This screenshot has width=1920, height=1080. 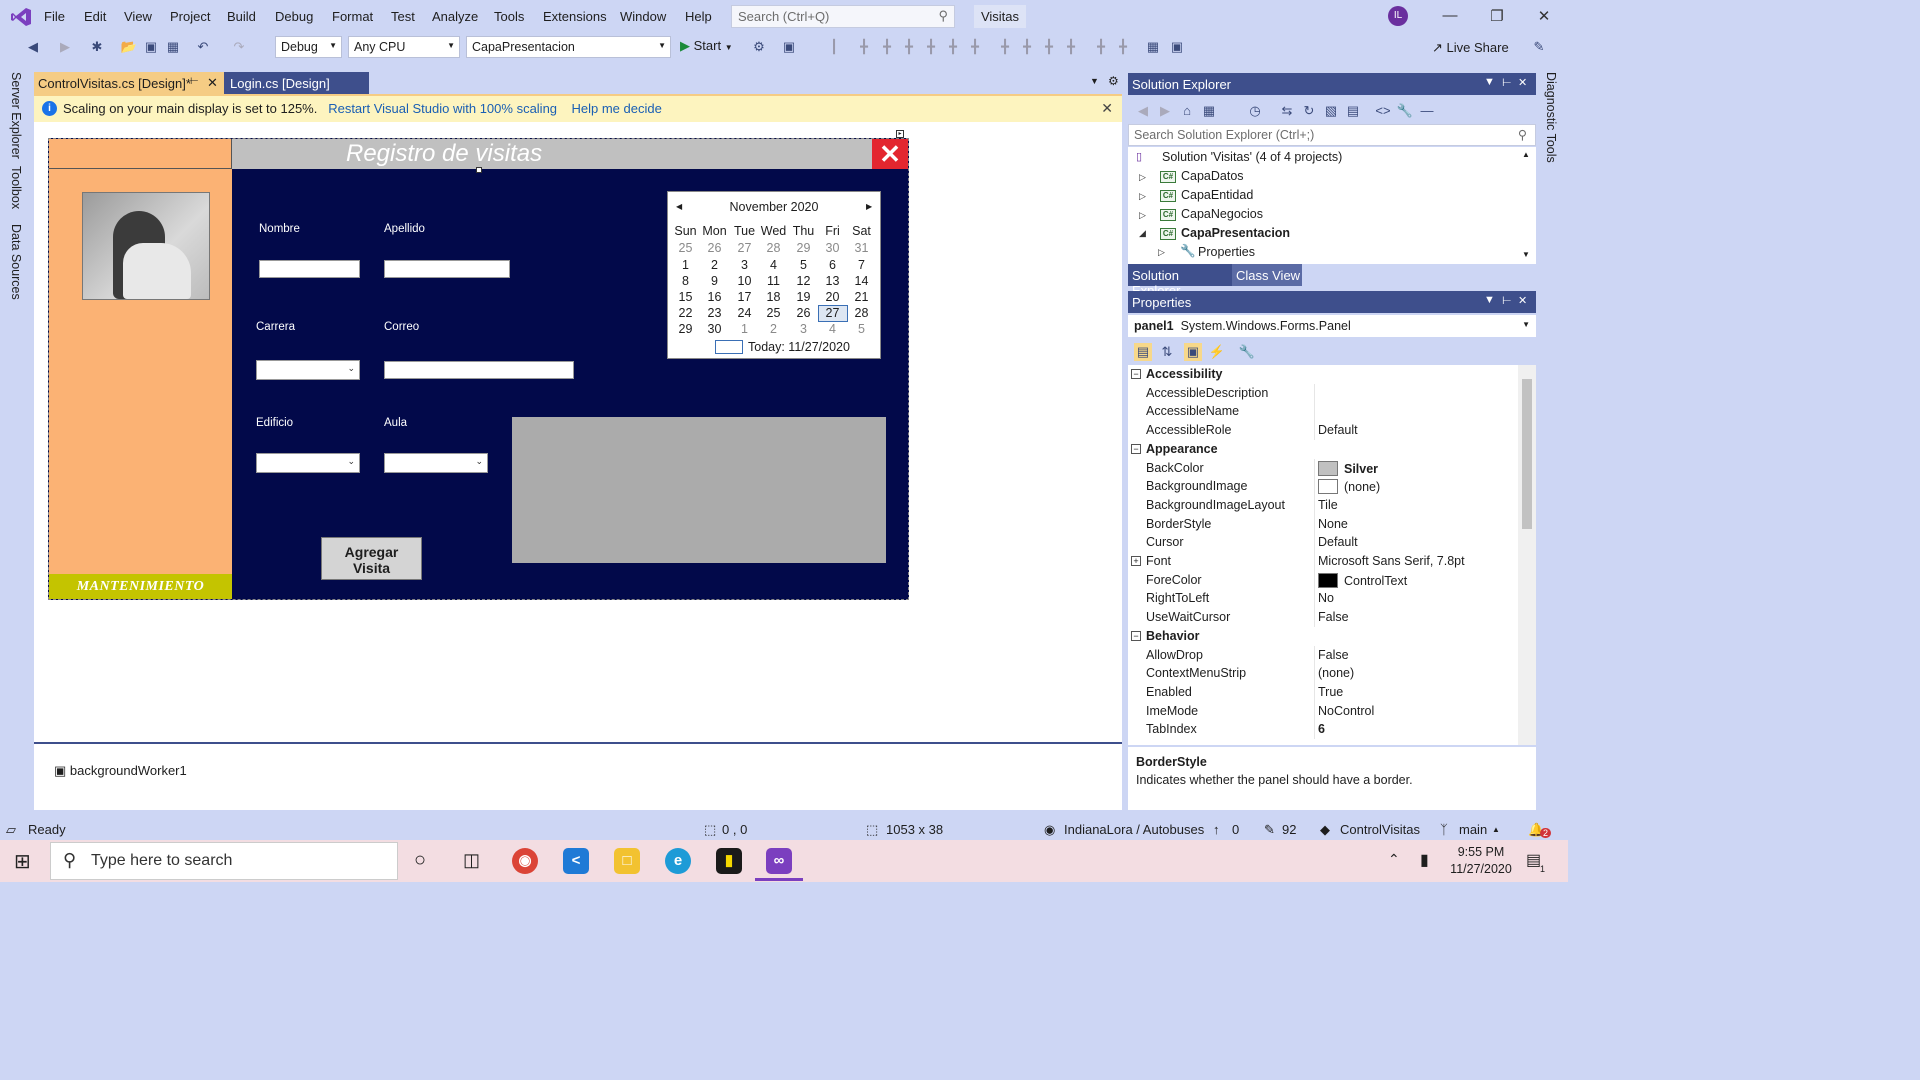 What do you see at coordinates (1522, 300) in the screenshot?
I see `close-panel-icon: ✕` at bounding box center [1522, 300].